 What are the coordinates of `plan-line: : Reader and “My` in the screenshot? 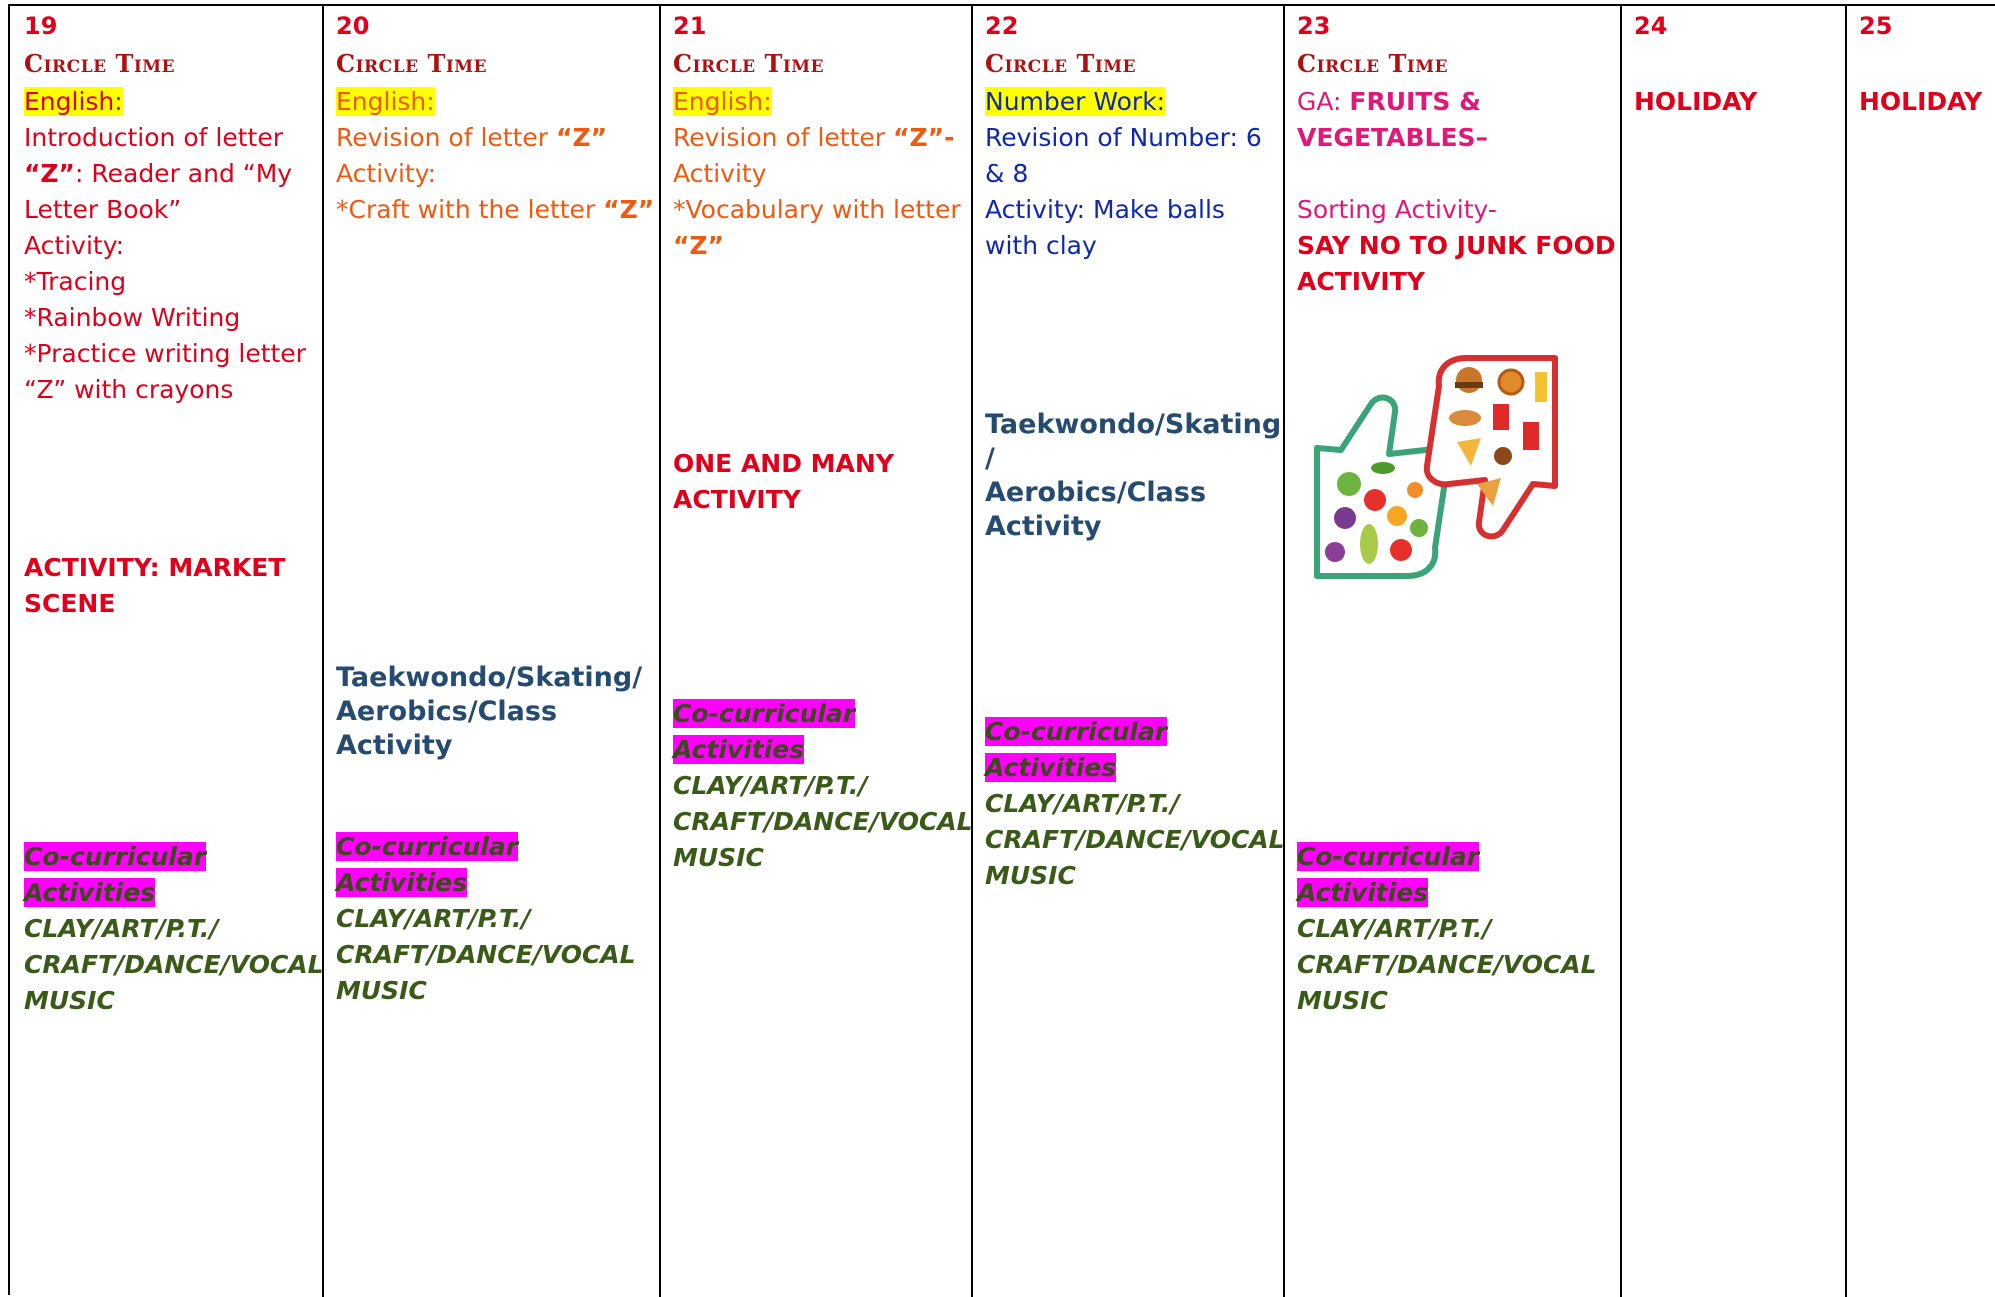 It's located at (184, 173).